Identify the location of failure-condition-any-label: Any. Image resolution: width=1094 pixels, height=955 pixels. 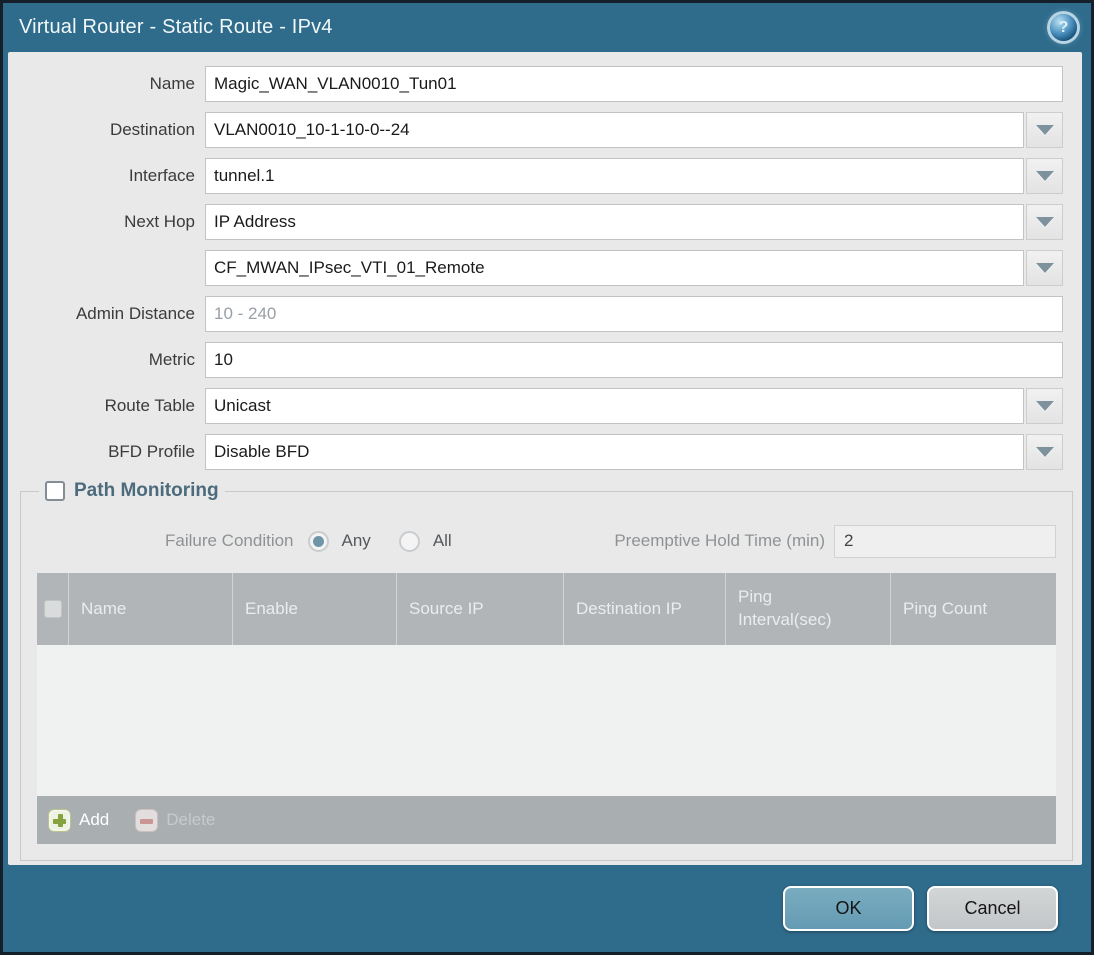
(356, 540).